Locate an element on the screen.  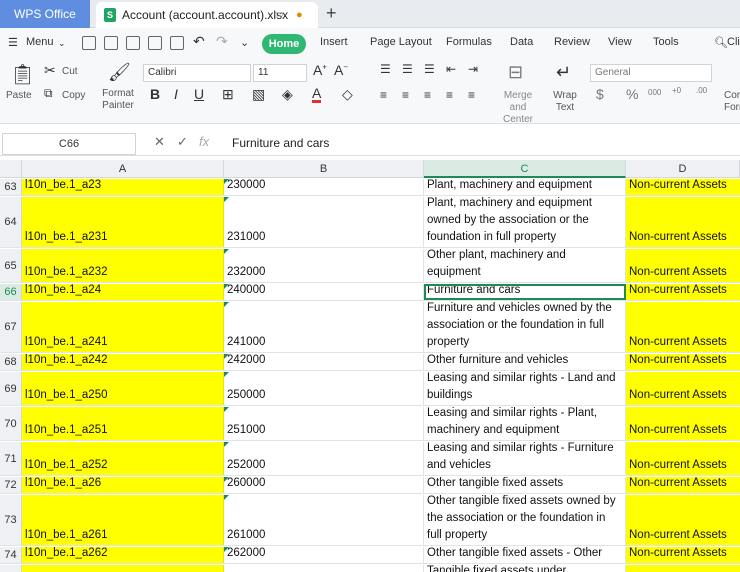
paste-button: Paste is located at coordinates (19, 95).